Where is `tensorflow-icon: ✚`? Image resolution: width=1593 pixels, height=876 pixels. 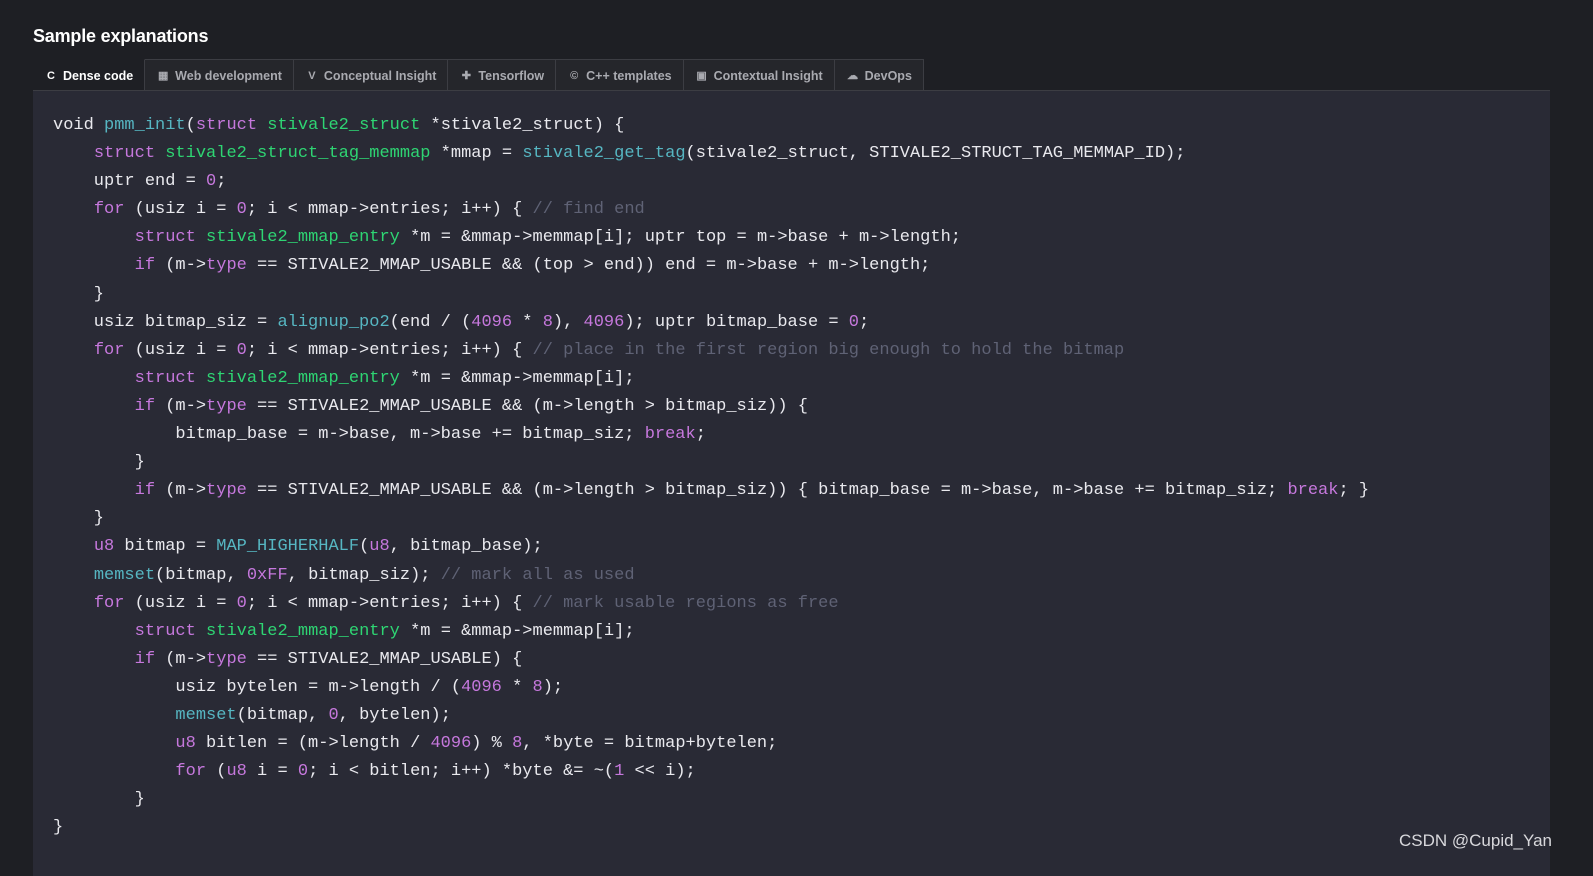
tensorflow-icon: ✚ is located at coordinates (466, 76).